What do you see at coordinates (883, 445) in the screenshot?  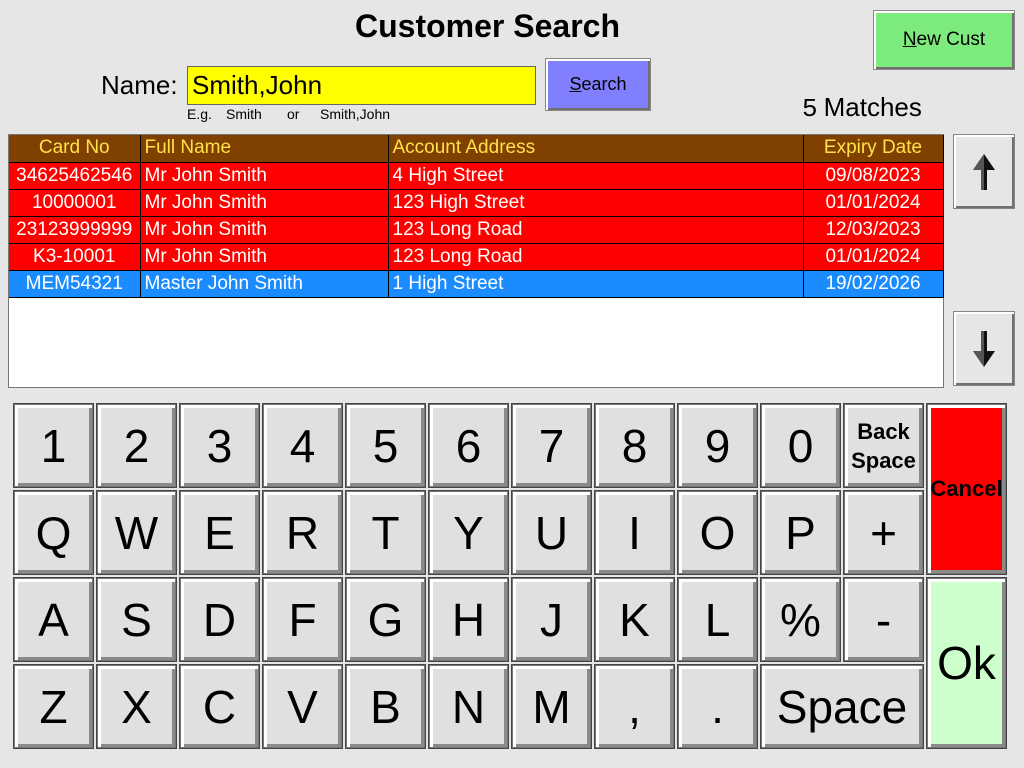 I see `backspace-key: Back Space` at bounding box center [883, 445].